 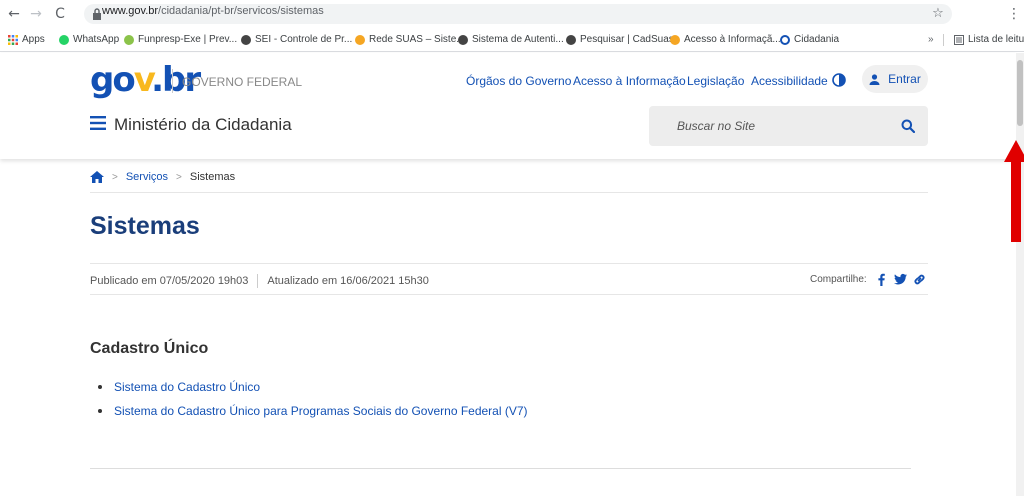 I want to click on share-label: Compartilhe:, so click(x=838, y=279).